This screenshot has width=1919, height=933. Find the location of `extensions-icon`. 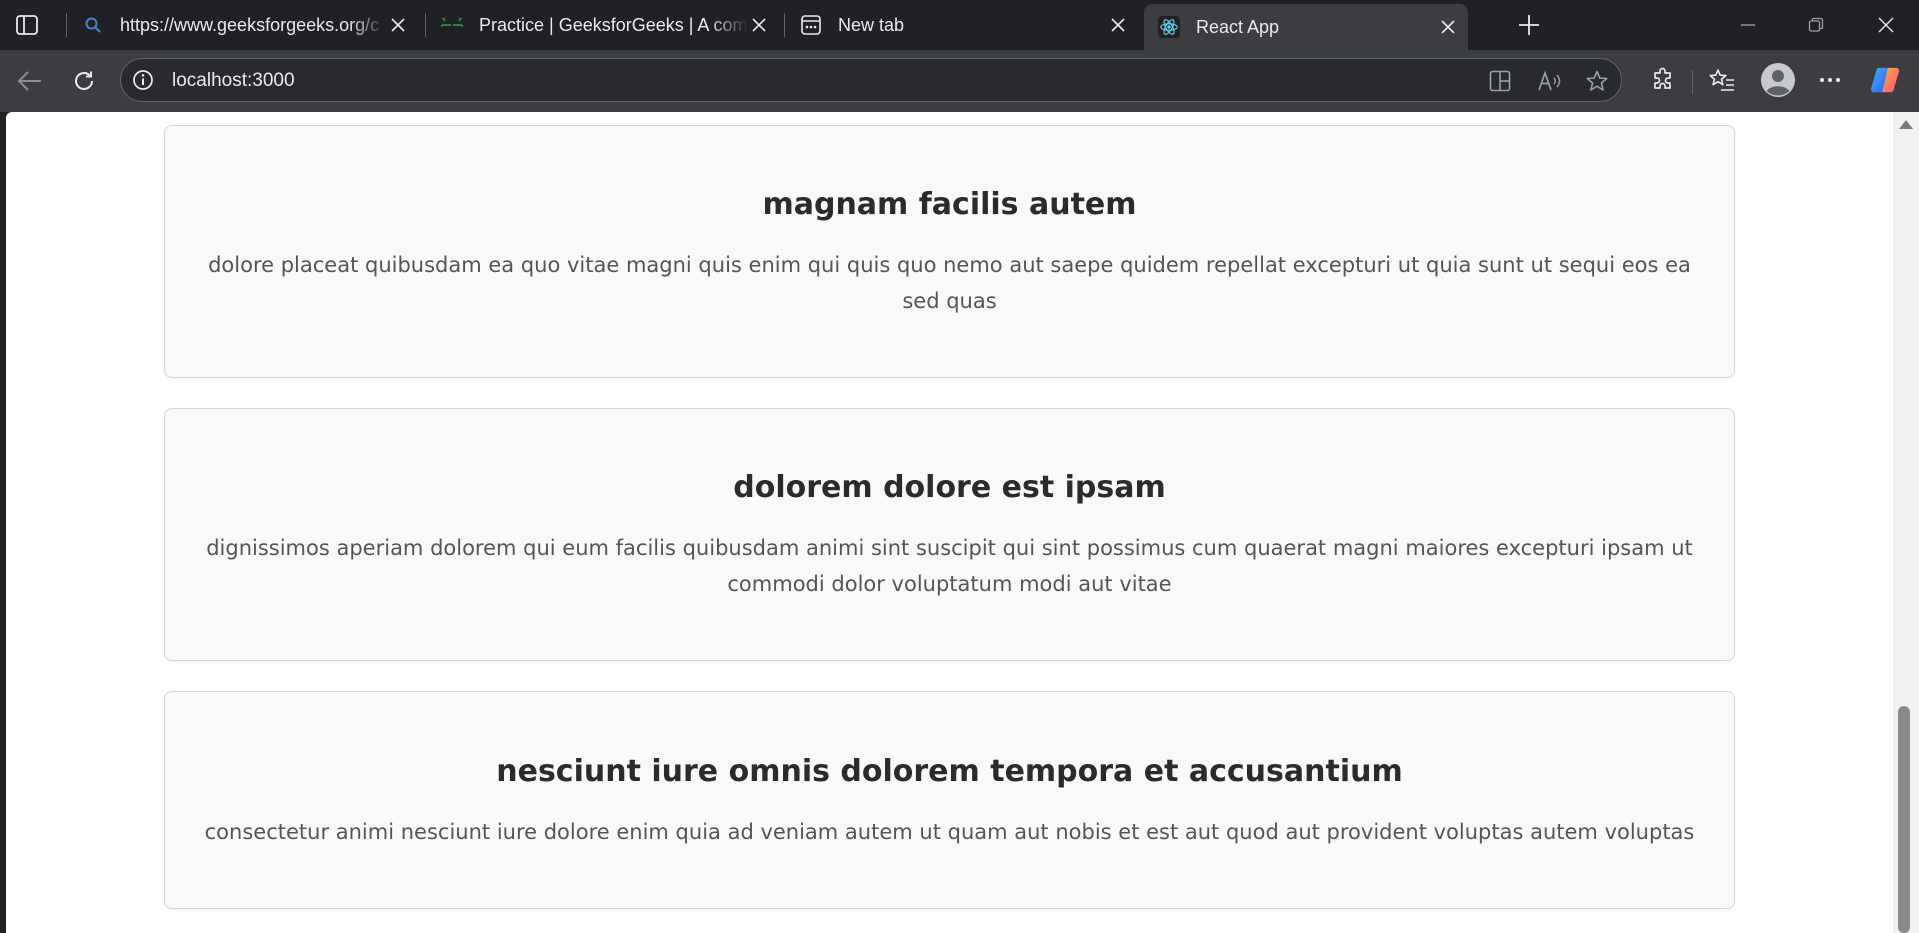

extensions-icon is located at coordinates (1663, 80).